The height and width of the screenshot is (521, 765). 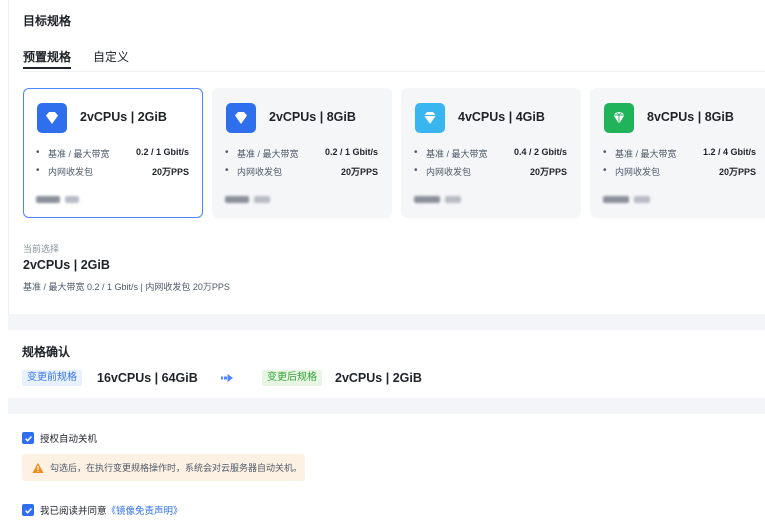 What do you see at coordinates (145, 511) in the screenshot?
I see `disclaimer-link: 《镜像免责声明》` at bounding box center [145, 511].